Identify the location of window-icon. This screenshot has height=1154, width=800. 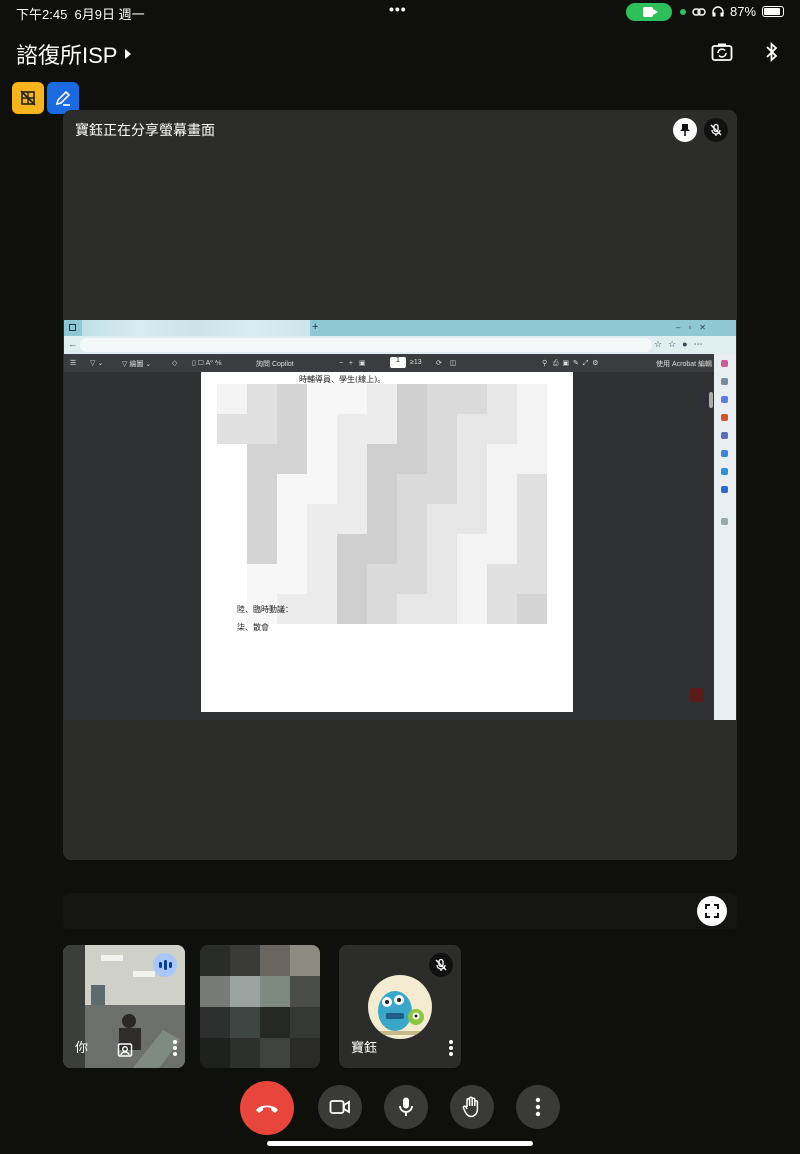
(72, 327).